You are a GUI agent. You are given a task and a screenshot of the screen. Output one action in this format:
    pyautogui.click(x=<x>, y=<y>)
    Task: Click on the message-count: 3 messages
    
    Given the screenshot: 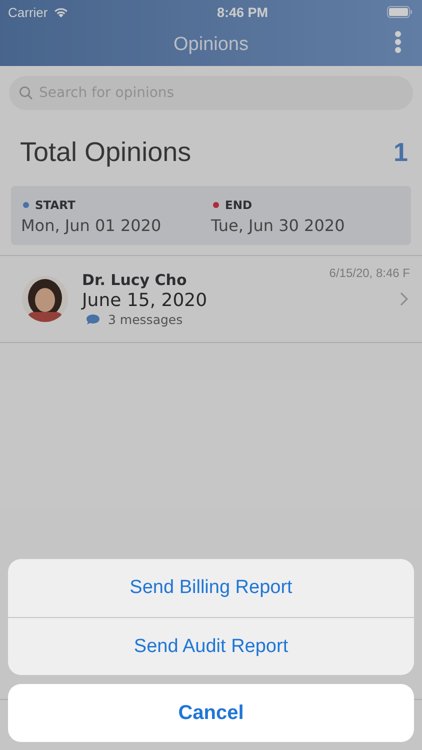 What is the action you would take?
    pyautogui.click(x=145, y=319)
    